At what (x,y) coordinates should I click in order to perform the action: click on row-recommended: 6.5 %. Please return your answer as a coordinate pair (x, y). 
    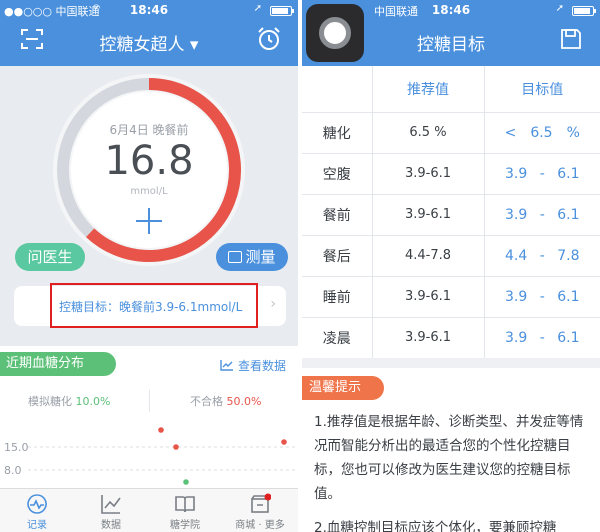
    Looking at the image, I should click on (428, 133).